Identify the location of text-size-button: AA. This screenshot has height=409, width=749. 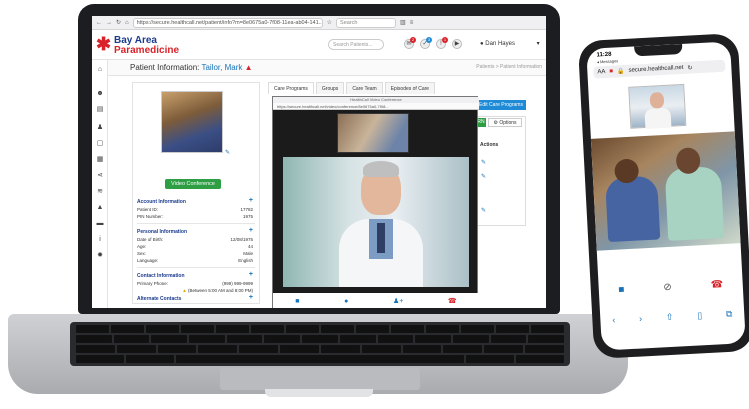
(601, 72).